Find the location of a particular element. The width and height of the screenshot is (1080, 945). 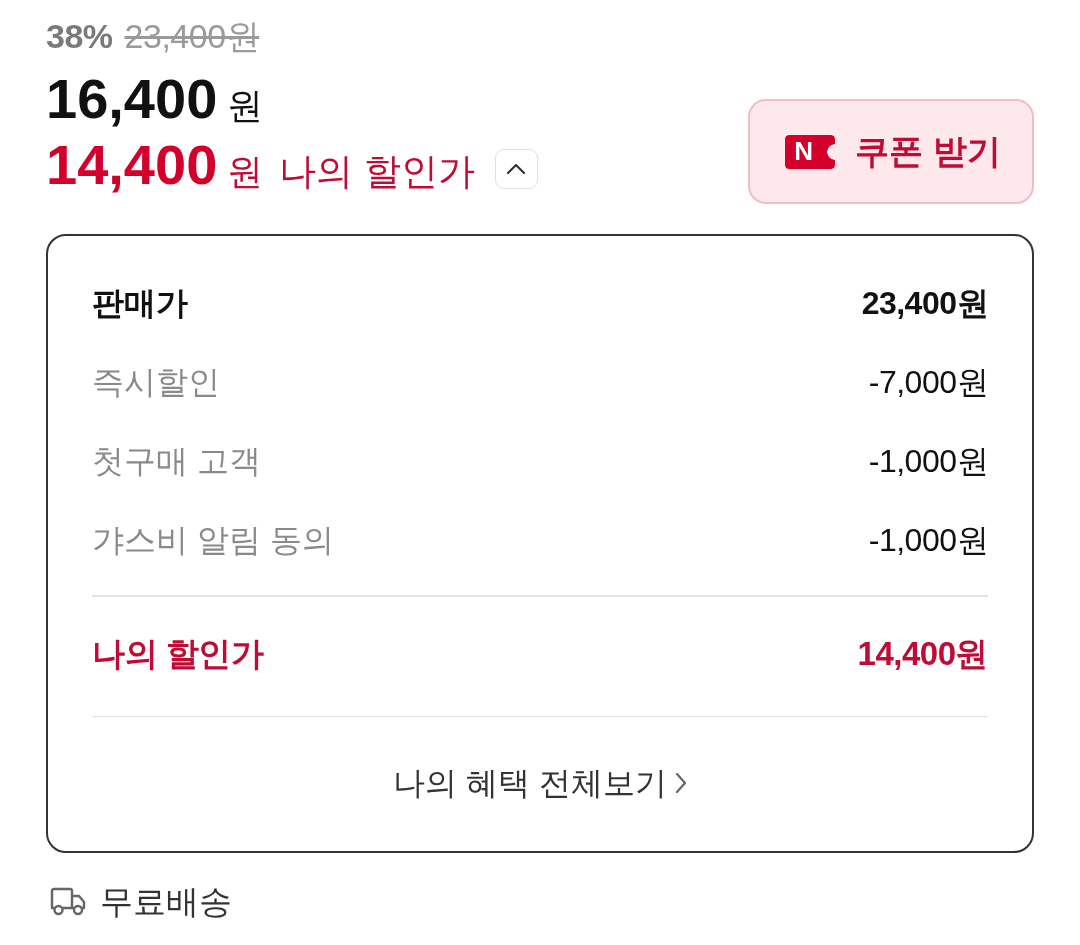

sale-price: 16,400 is located at coordinates (132, 98).